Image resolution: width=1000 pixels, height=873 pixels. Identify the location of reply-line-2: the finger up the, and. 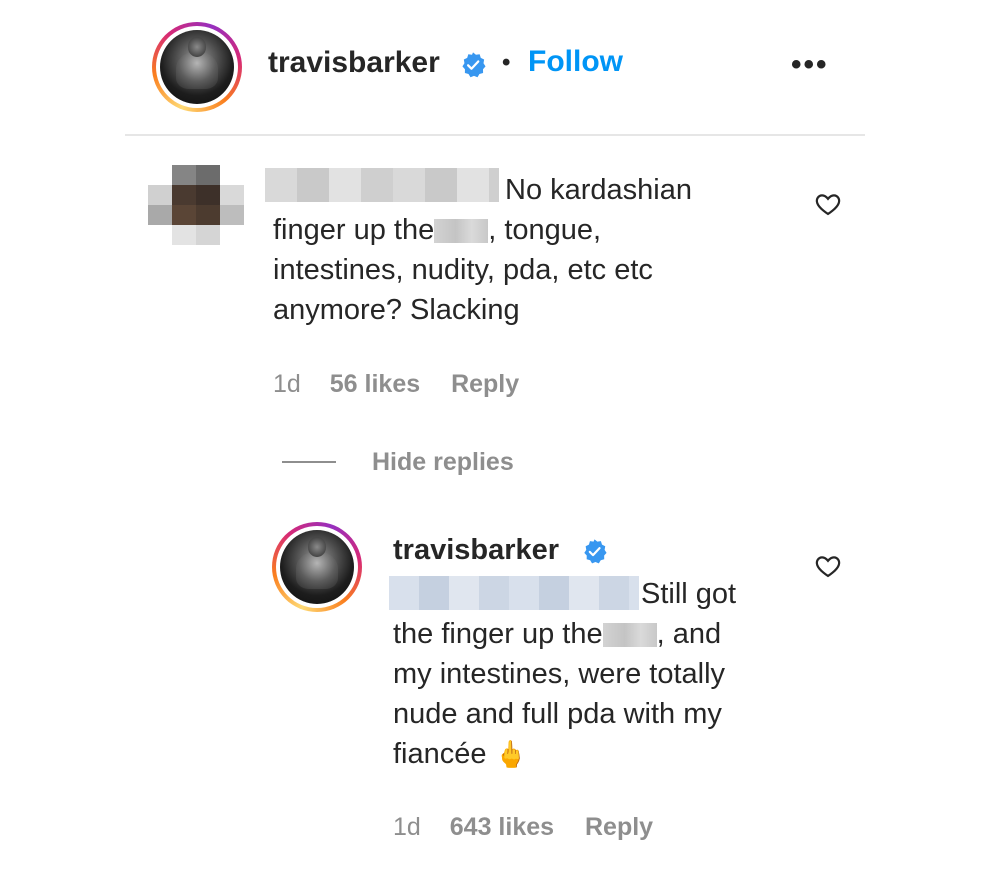
(557, 634).